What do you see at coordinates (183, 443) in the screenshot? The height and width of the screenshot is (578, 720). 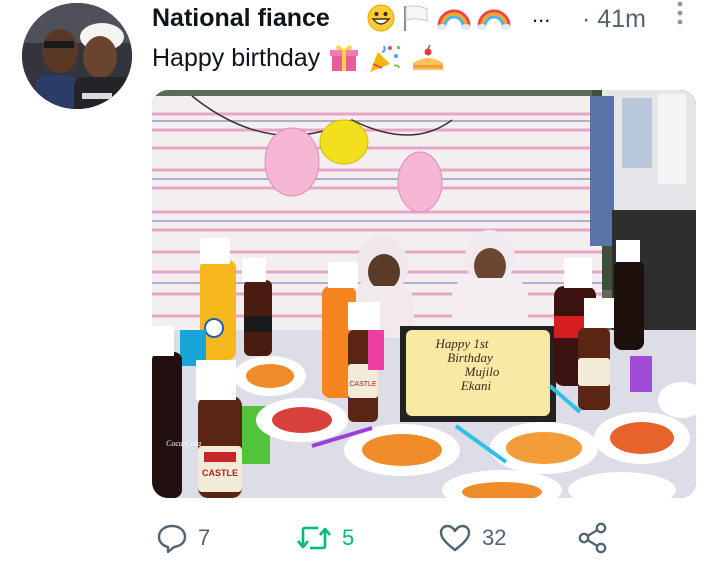 I see `cola-label: Coca-Cola` at bounding box center [183, 443].